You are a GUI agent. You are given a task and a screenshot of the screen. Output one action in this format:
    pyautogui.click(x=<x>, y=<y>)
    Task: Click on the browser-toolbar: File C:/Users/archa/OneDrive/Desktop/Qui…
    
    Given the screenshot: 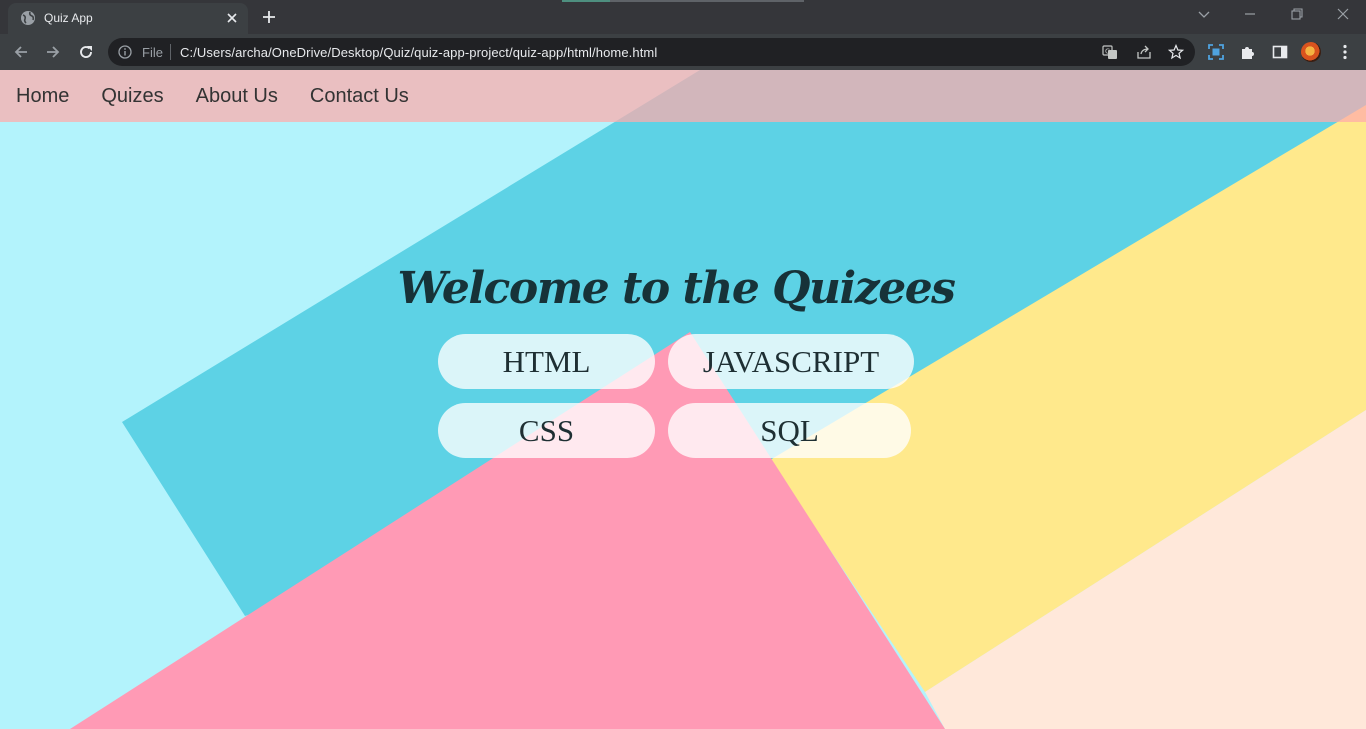 What is the action you would take?
    pyautogui.click(x=683, y=52)
    